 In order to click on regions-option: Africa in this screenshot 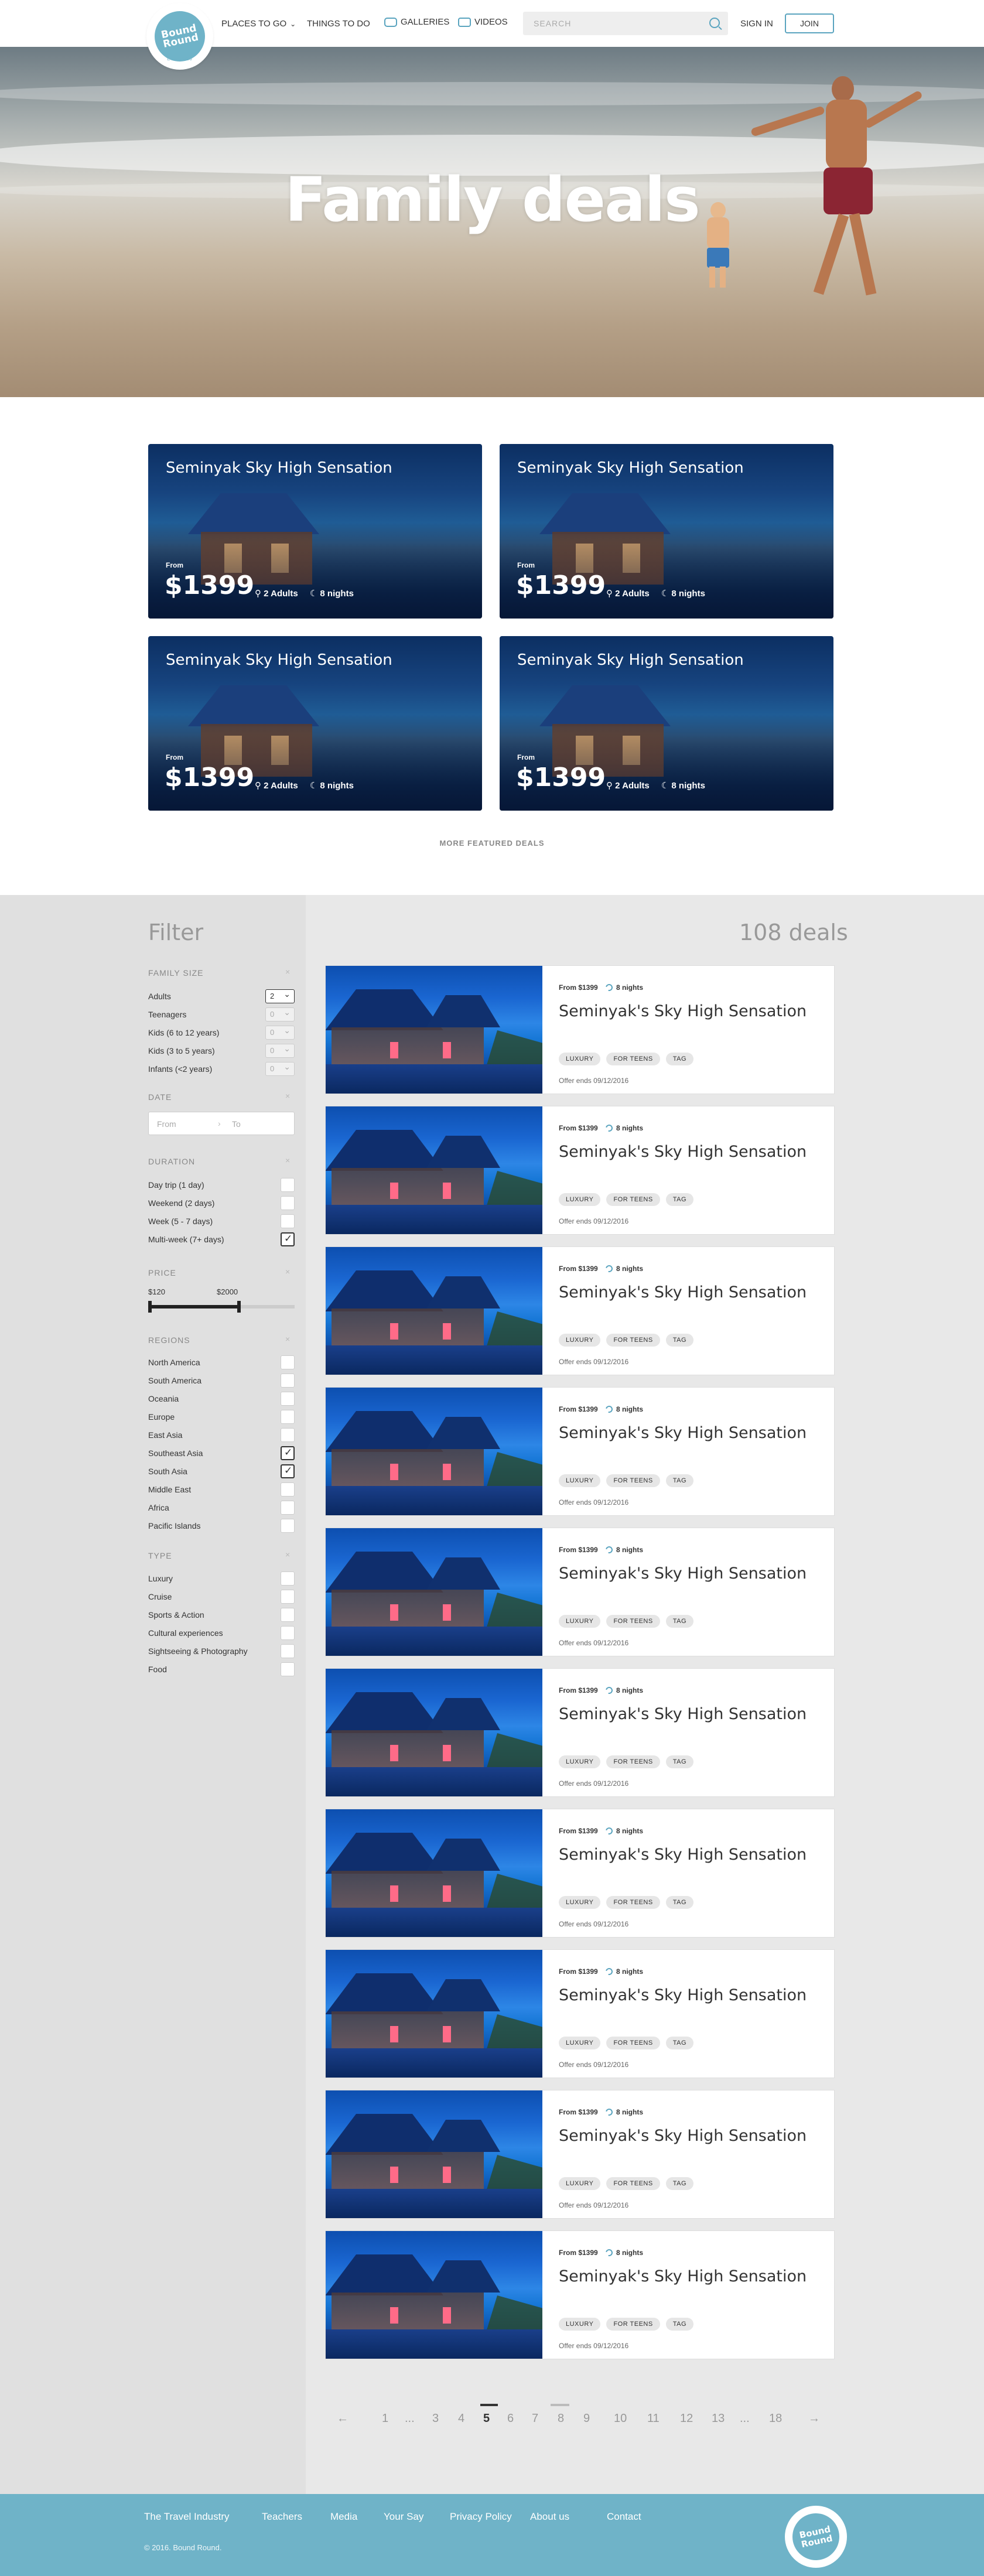, I will do `click(222, 1509)`.